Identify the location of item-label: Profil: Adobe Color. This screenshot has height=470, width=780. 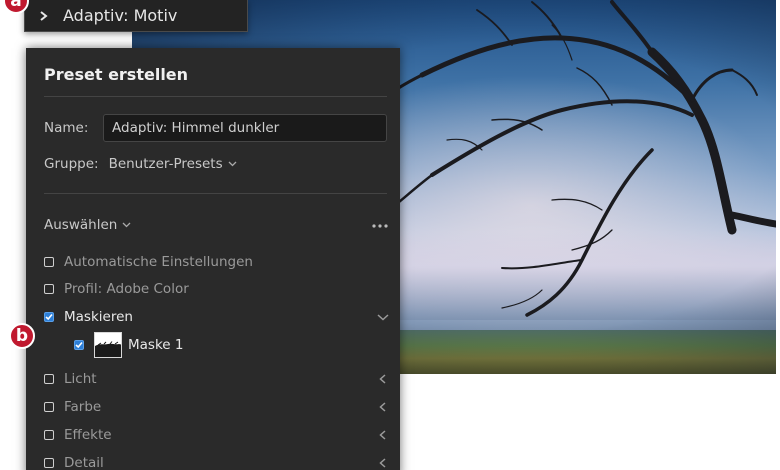
(126, 289).